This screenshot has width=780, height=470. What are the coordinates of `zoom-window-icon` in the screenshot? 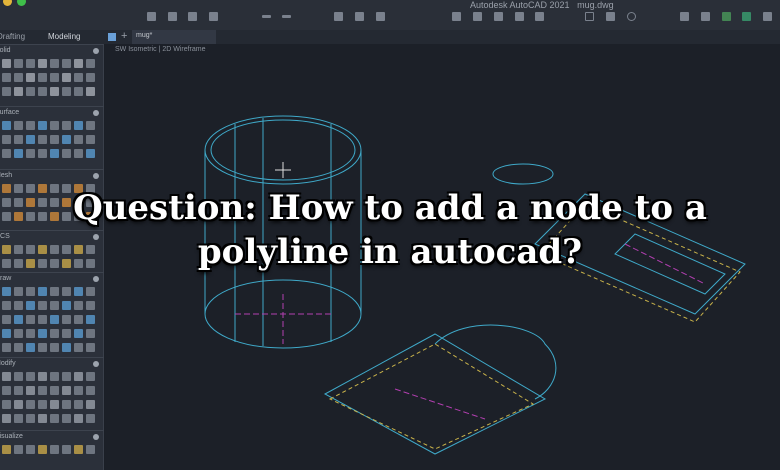 It's located at (589, 16).